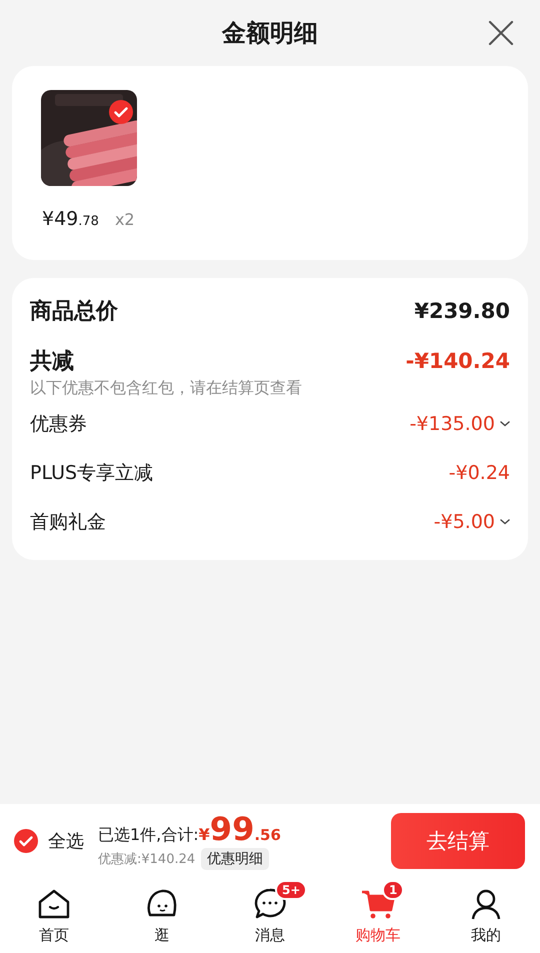 Image resolution: width=540 pixels, height=953 pixels. I want to click on discount-value: -¥5.00, so click(464, 521).